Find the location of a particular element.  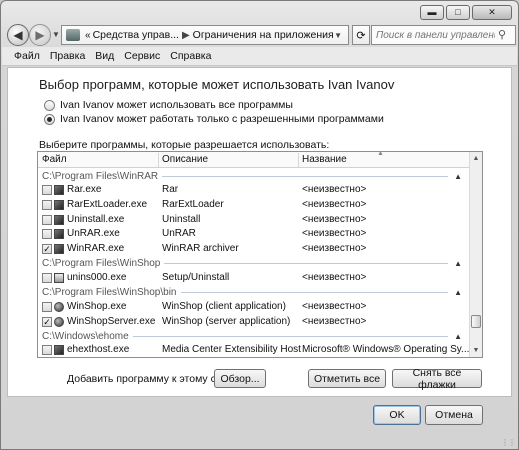

scroll-down-icon: ▼ is located at coordinates (476, 350).